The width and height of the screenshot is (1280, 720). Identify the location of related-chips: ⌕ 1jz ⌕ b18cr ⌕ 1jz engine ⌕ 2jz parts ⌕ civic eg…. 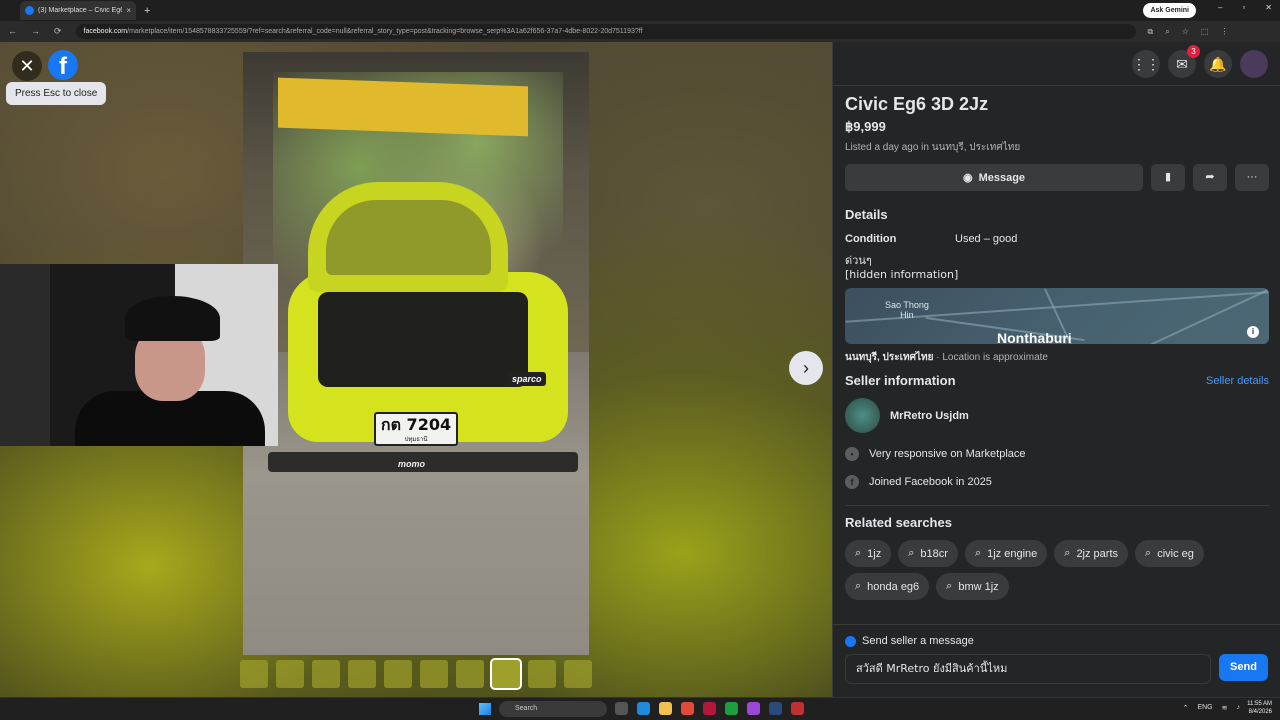
(1057, 570).